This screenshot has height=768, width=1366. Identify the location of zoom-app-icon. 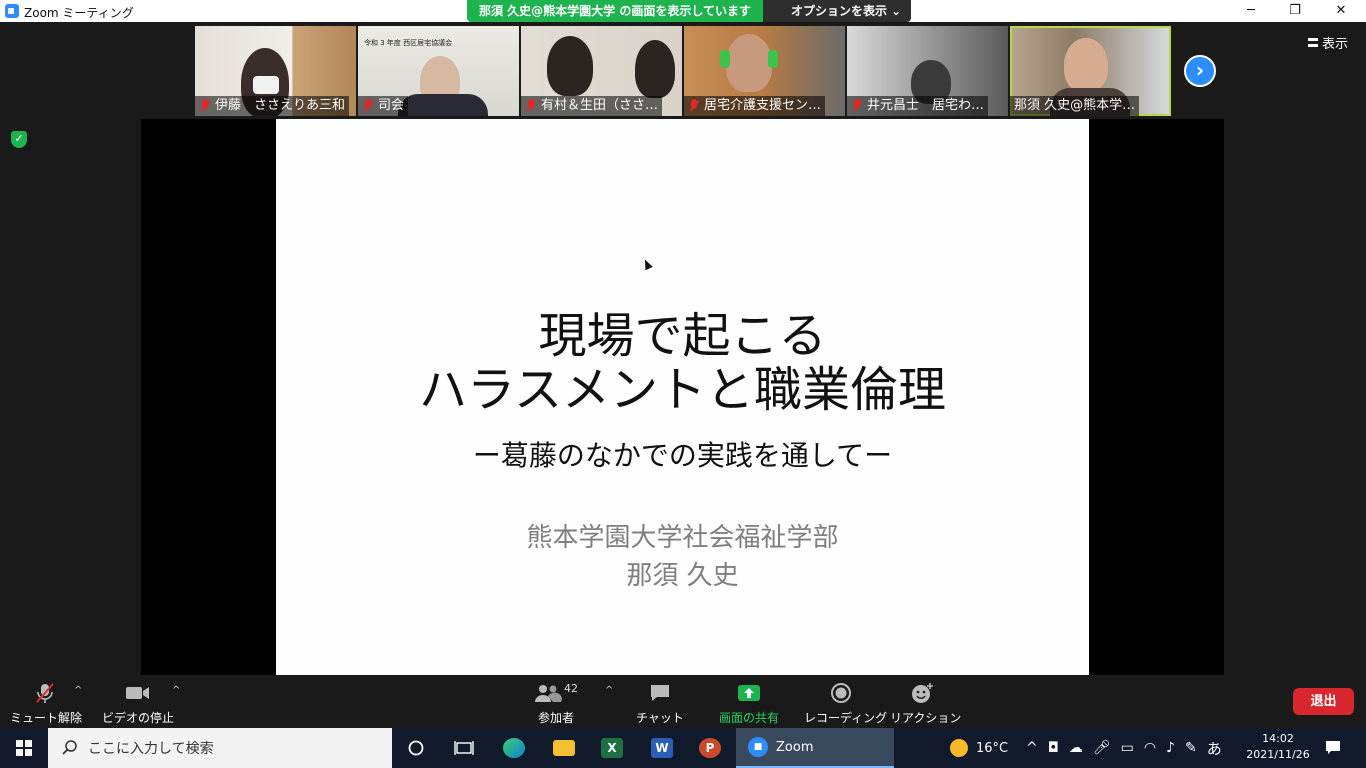
(12, 11).